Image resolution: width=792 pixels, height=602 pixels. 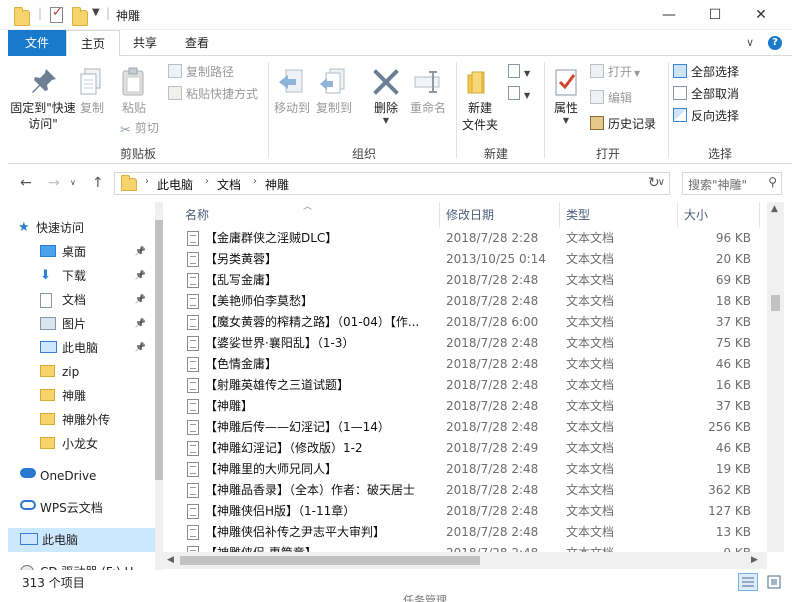 What do you see at coordinates (775, 43) in the screenshot?
I see `help-icon: ?` at bounding box center [775, 43].